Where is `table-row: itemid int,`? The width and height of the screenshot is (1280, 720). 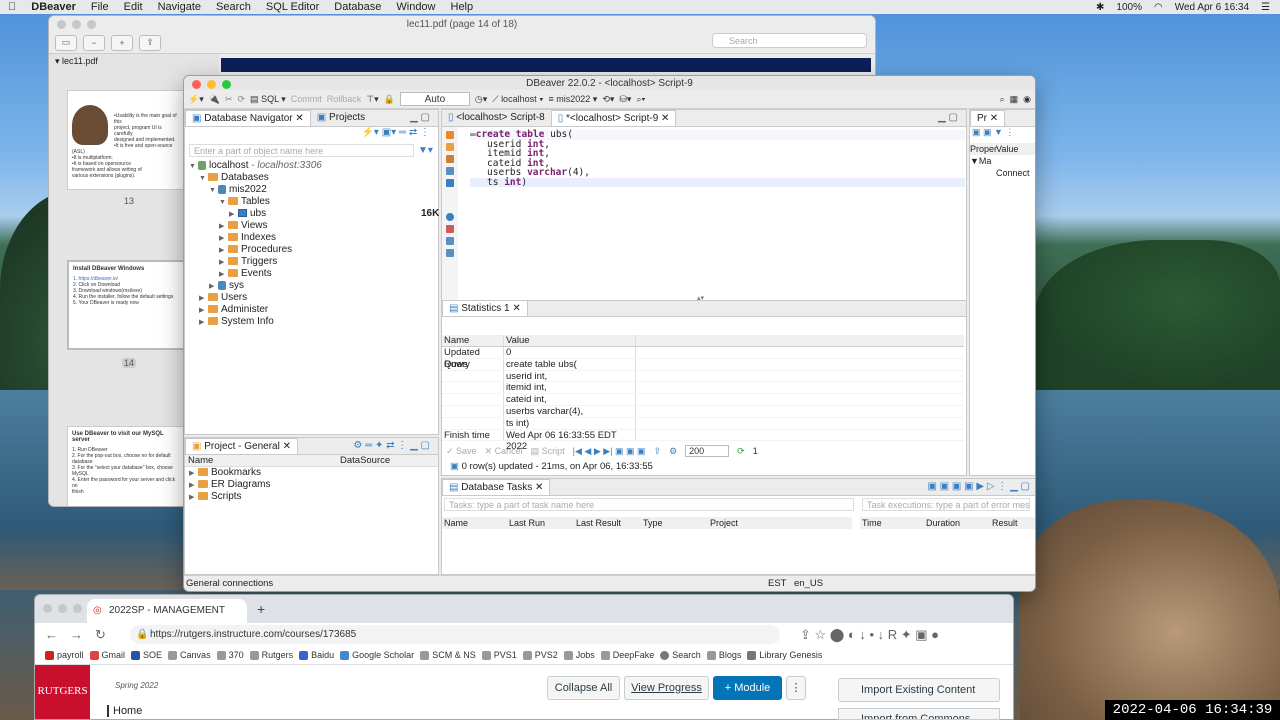 table-row: itemid int, is located at coordinates (703, 388).